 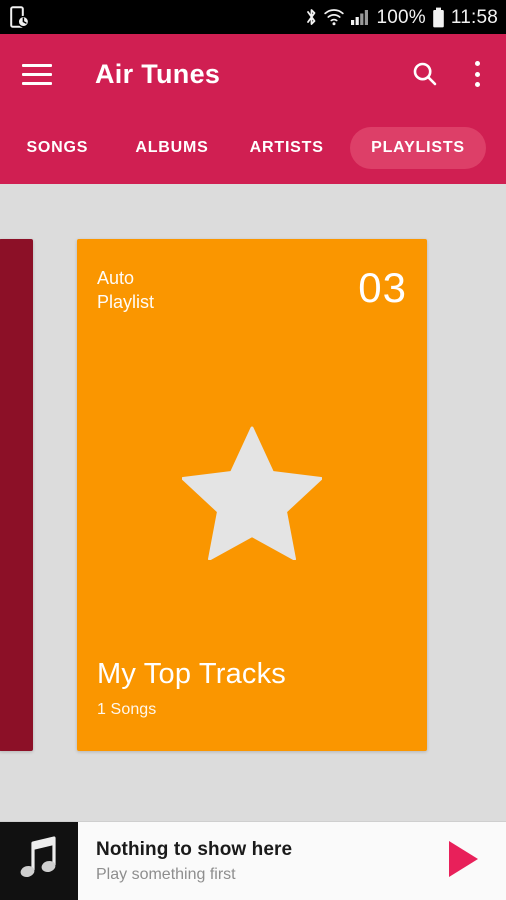 I want to click on now-playing-thumbnail, so click(x=39, y=861).